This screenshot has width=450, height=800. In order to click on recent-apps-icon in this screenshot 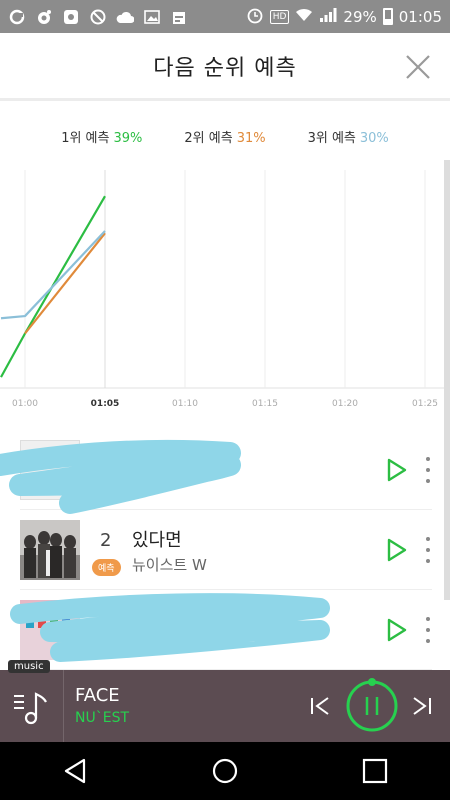, I will do `click(375, 771)`.